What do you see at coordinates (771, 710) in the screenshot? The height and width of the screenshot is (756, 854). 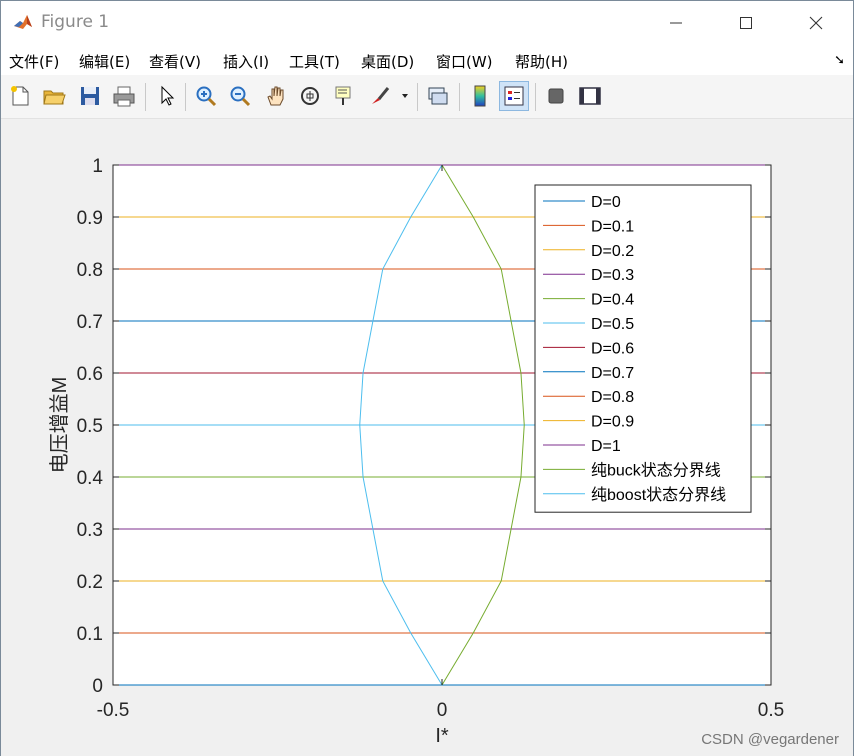 I see `x-tick-label: 0.5` at bounding box center [771, 710].